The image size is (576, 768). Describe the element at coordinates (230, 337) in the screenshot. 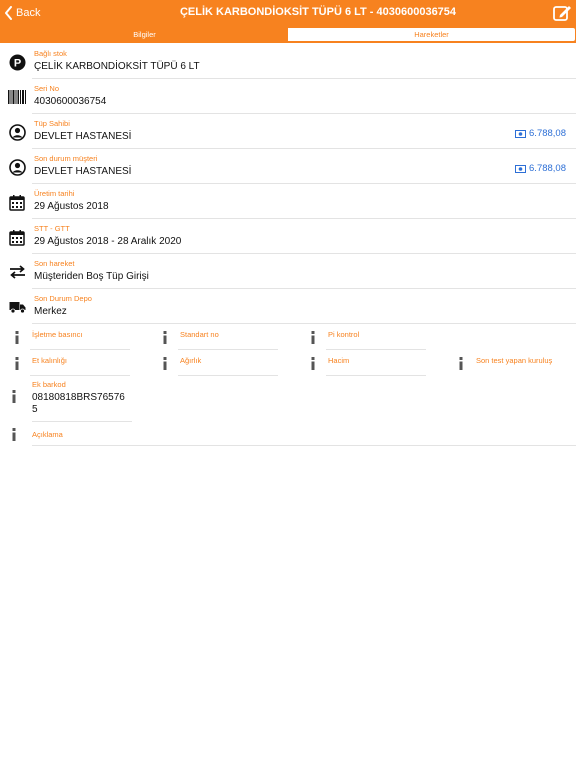

I see `info-standart-no: Standart no` at that location.